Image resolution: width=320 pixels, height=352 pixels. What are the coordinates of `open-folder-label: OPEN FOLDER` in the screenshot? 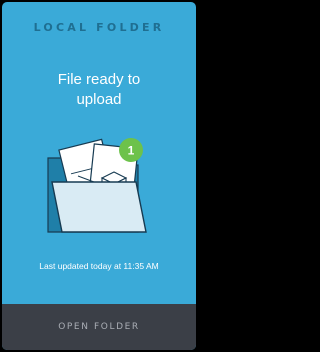 It's located at (99, 327).